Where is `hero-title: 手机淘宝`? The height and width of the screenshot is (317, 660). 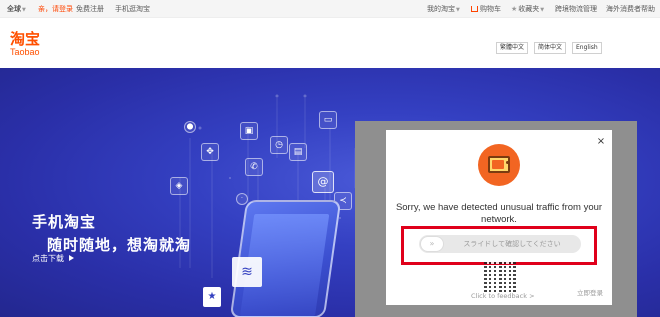
hero-title: 手机淘宝 is located at coordinates (64, 222).